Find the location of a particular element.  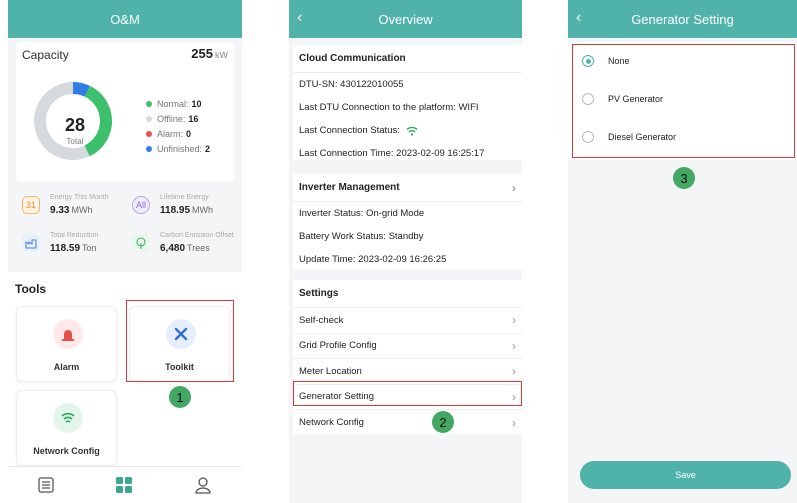

normal-dot-icon is located at coordinates (149, 103).